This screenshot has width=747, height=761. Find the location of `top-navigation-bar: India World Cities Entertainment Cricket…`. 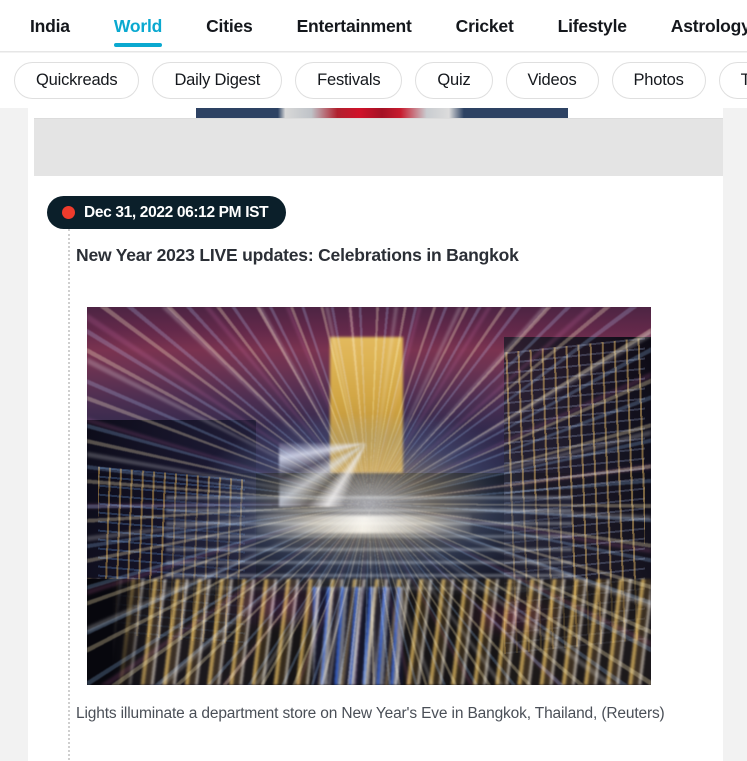

top-navigation-bar: India World Cities Entertainment Cricket… is located at coordinates (373, 26).